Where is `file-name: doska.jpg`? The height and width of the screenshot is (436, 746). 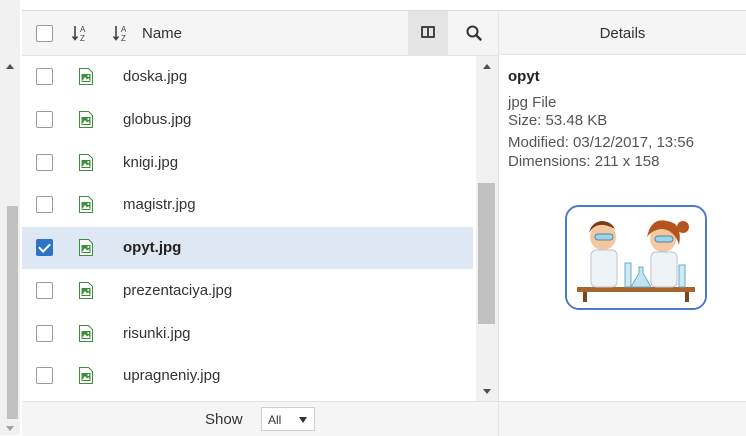 file-name: doska.jpg is located at coordinates (155, 76).